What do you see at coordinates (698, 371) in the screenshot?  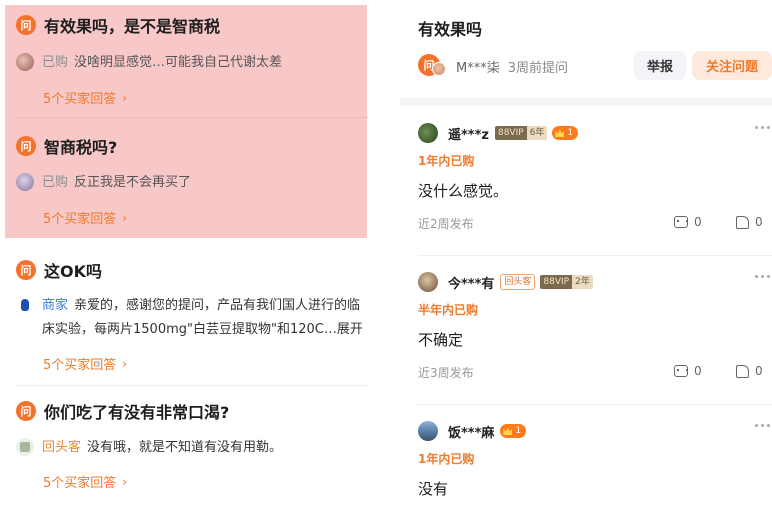 I see `comment-count: 0` at bounding box center [698, 371].